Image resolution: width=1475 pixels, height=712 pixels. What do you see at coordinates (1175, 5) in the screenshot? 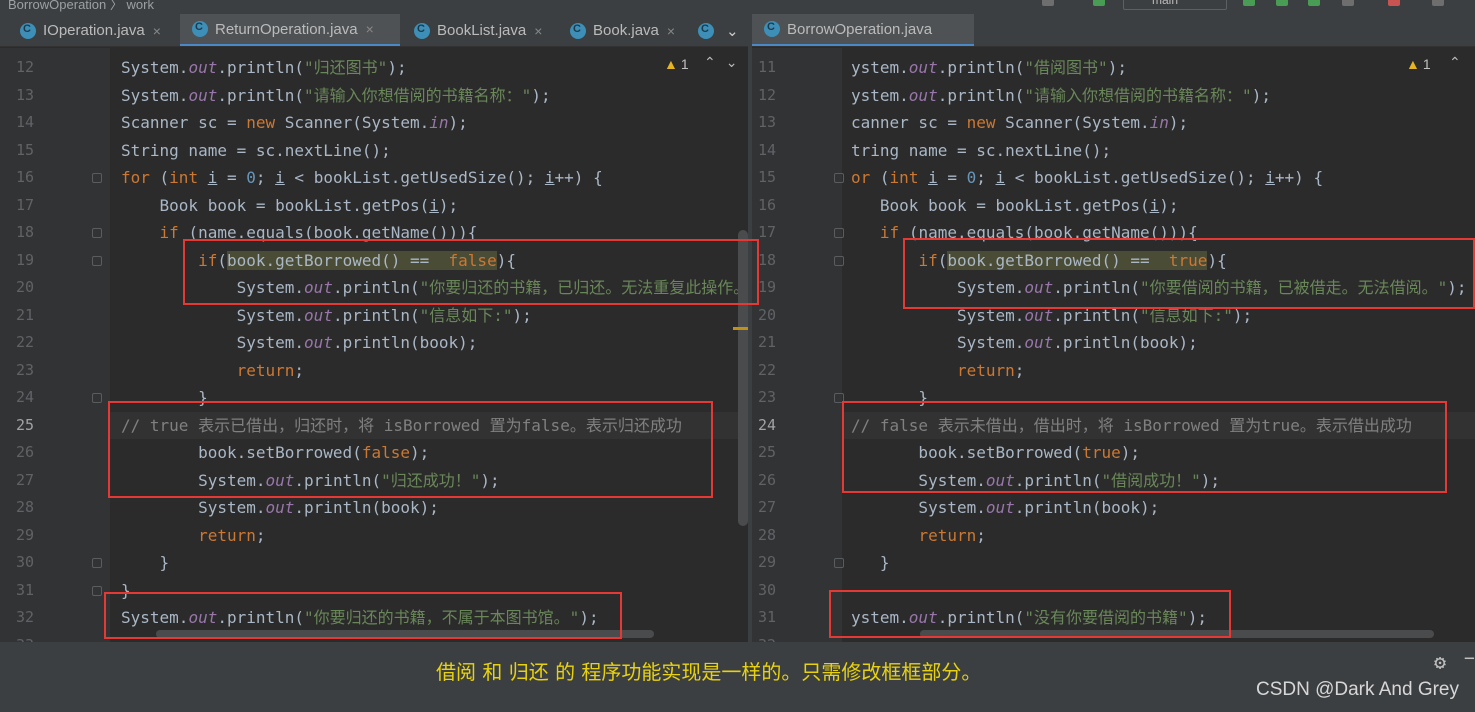
I see `branch-selector: main` at bounding box center [1175, 5].